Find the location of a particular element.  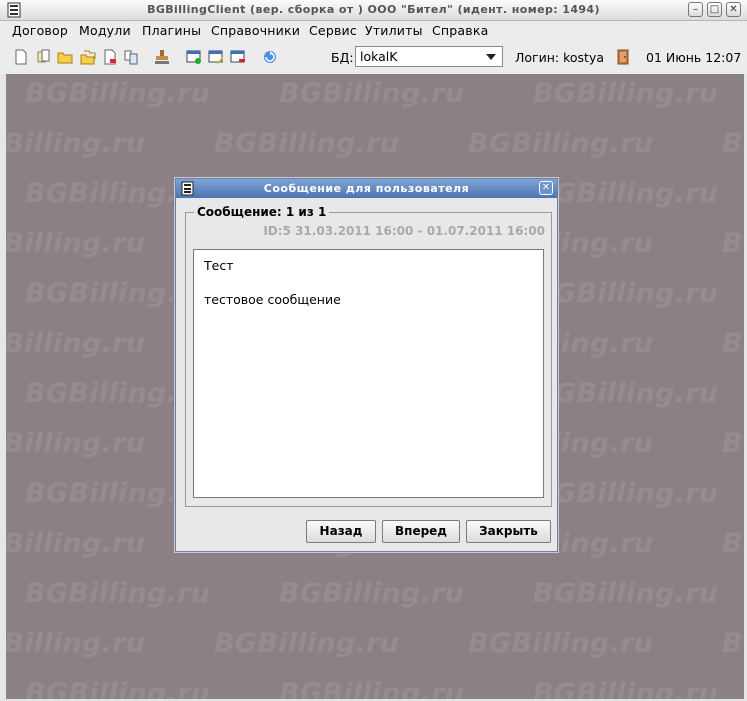

documents-icon is located at coordinates (131, 57).